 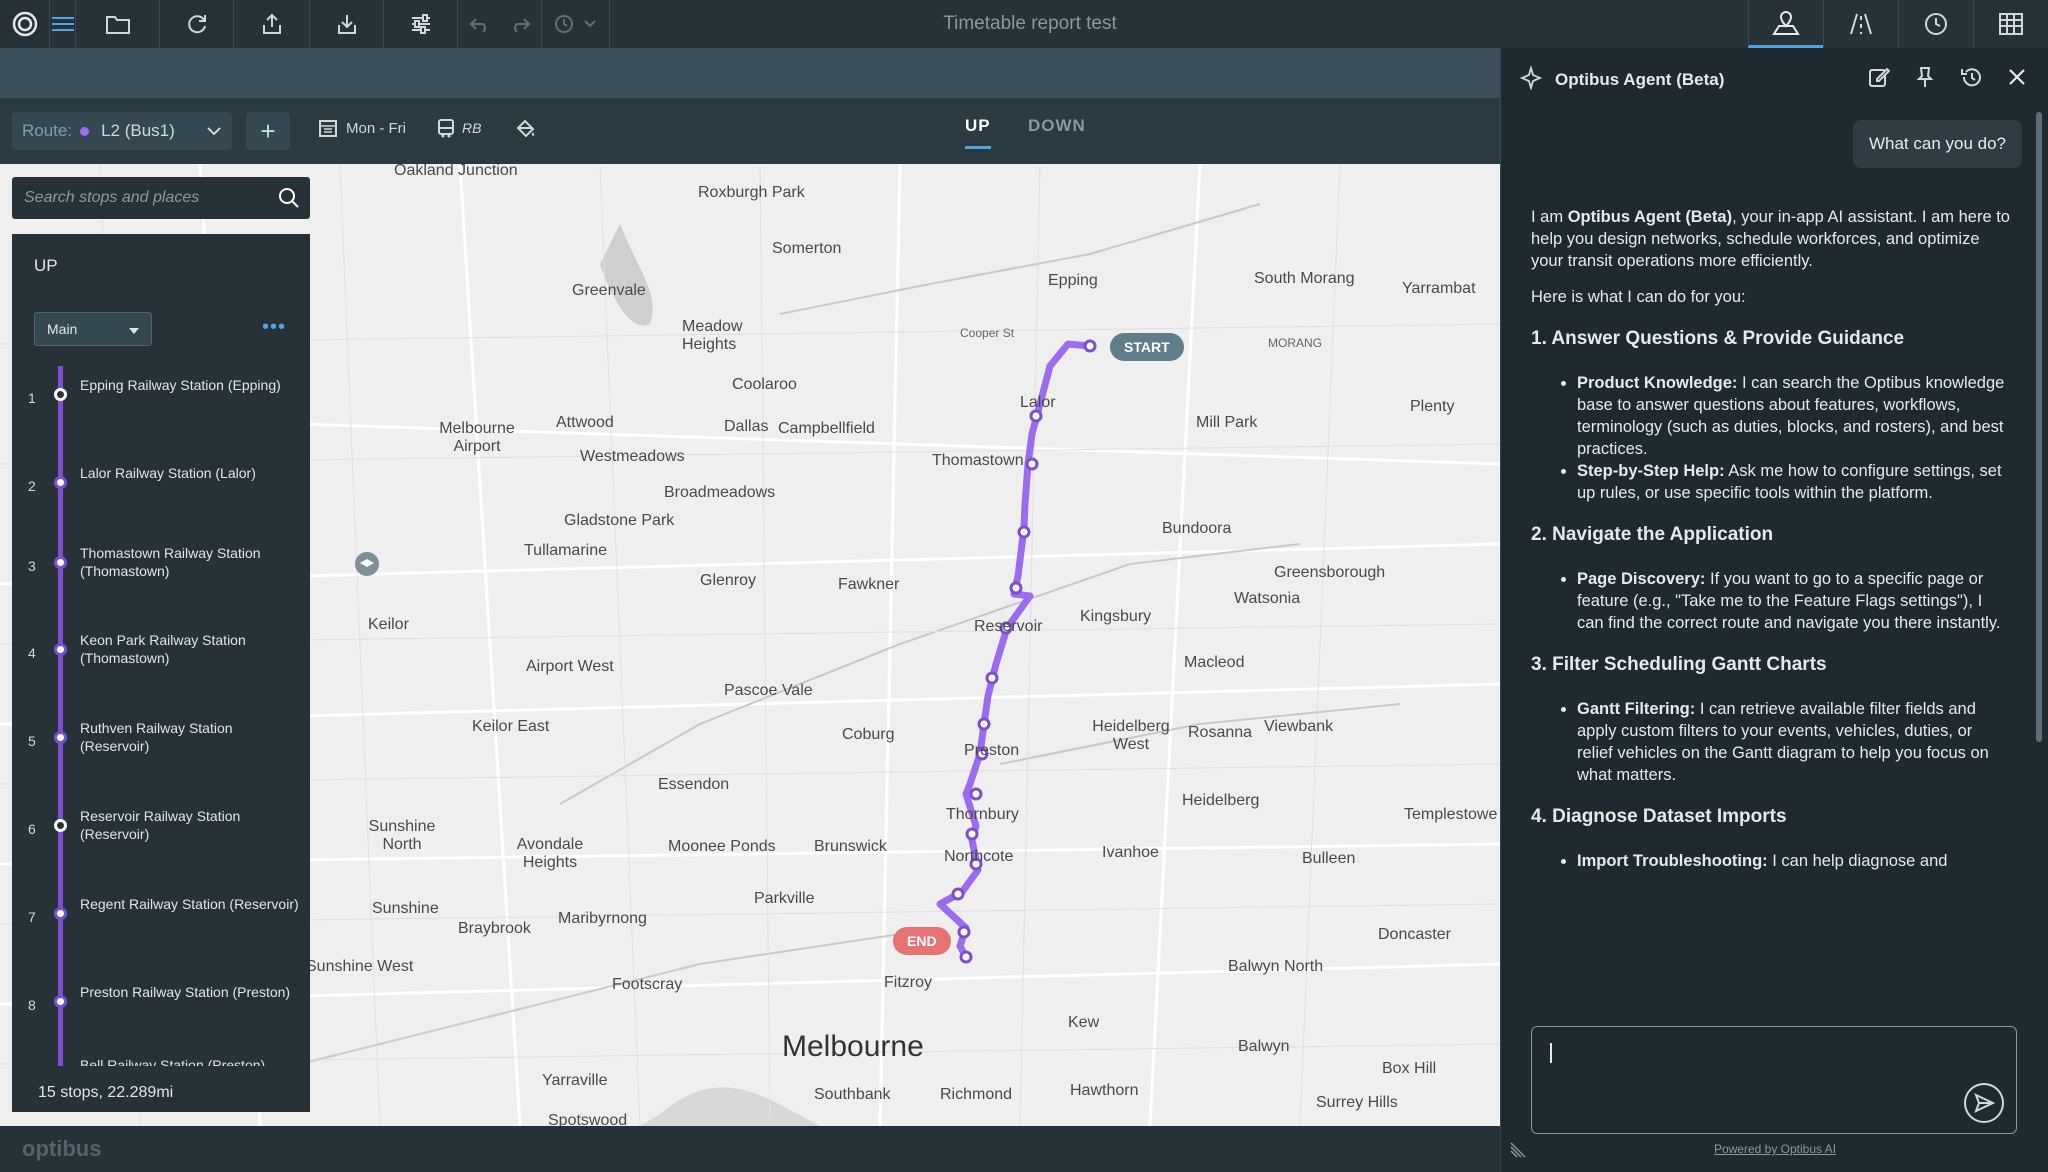 What do you see at coordinates (1024, 24) in the screenshot?
I see `top-bar: Timetable report test` at bounding box center [1024, 24].